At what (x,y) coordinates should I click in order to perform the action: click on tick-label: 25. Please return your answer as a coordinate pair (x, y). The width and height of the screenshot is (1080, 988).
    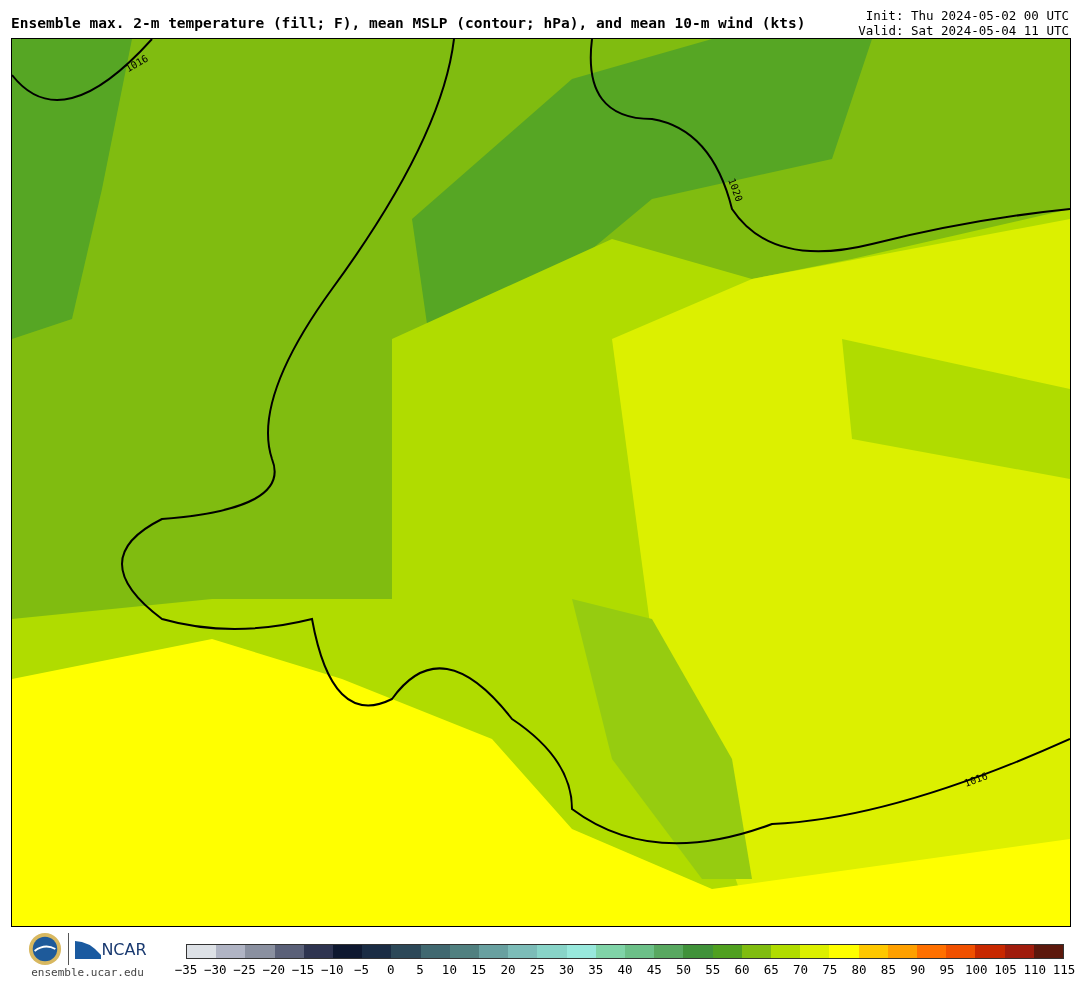
    Looking at the image, I should click on (537, 969).